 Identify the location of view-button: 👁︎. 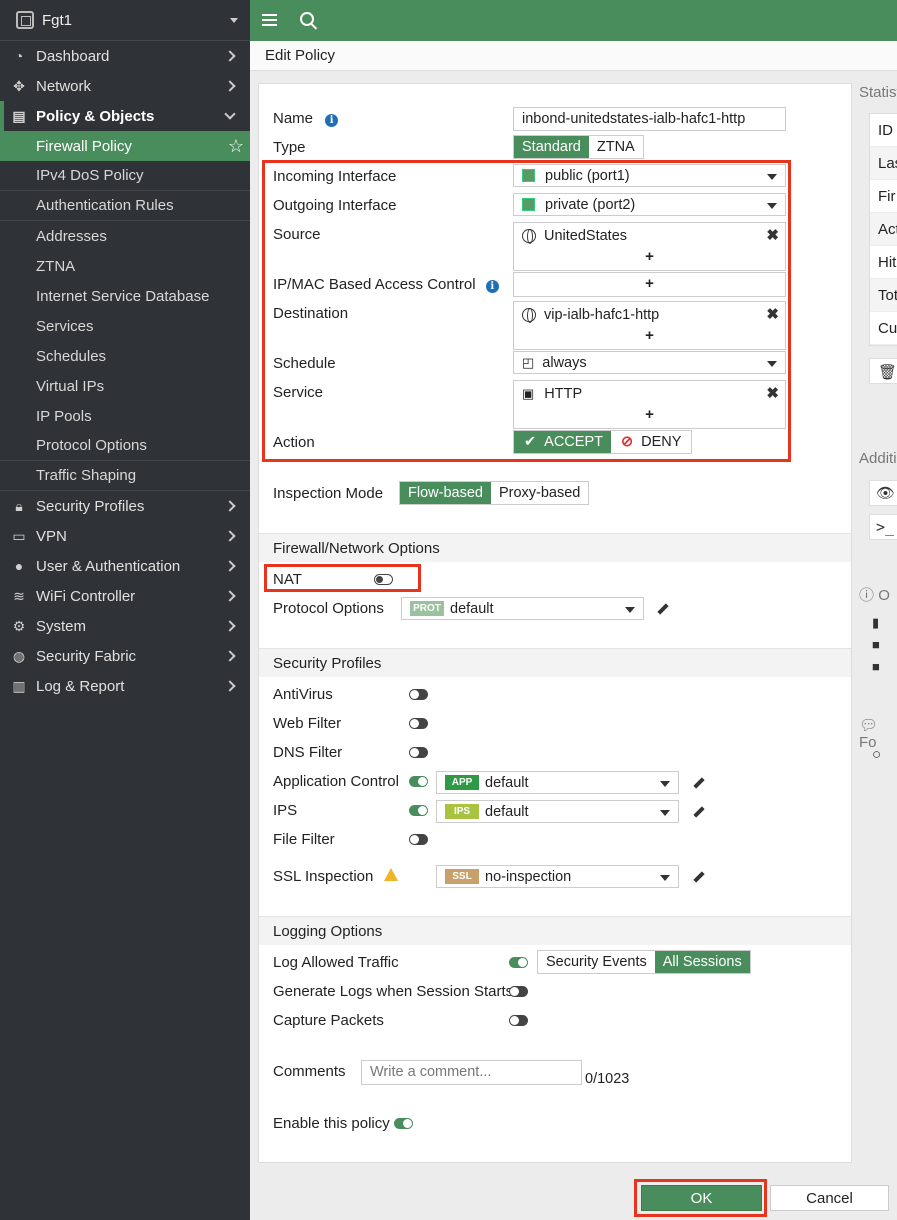
(883, 493).